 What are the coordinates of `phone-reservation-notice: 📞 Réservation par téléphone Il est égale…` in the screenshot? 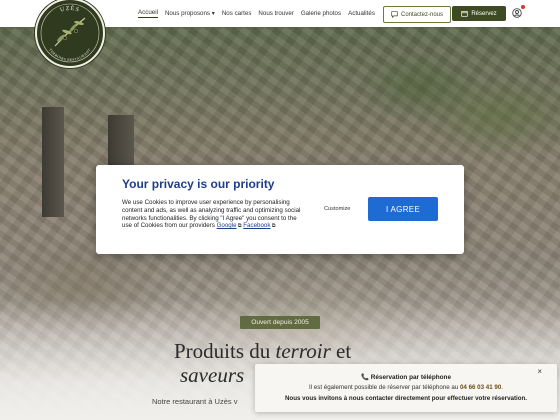 It's located at (406, 388).